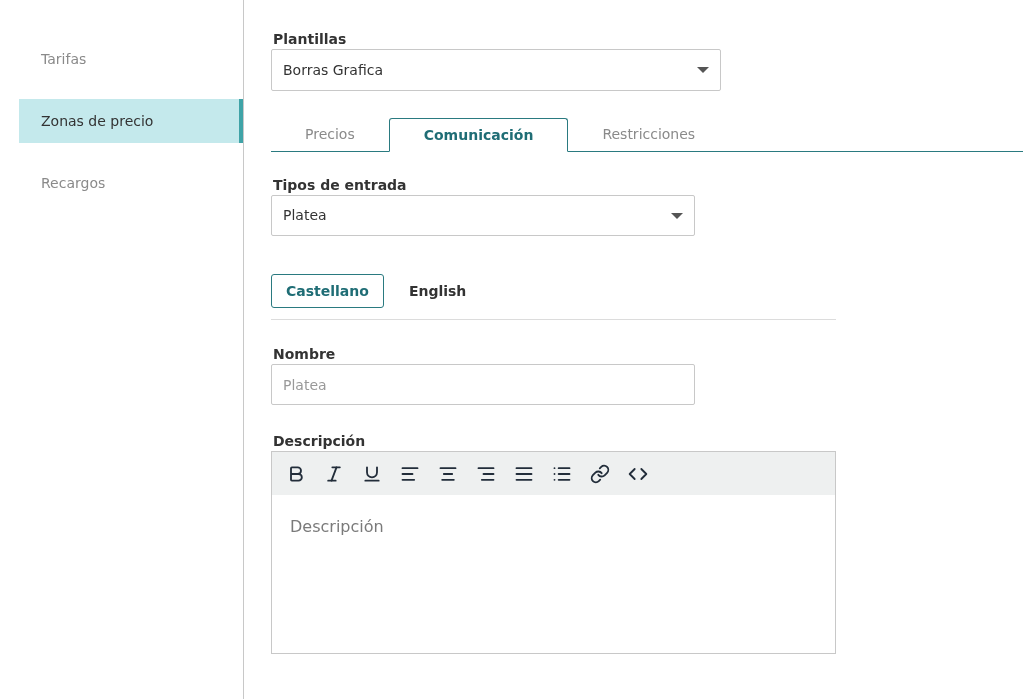 The image size is (1023, 699). I want to click on field-label: Plantillas, so click(310, 39).